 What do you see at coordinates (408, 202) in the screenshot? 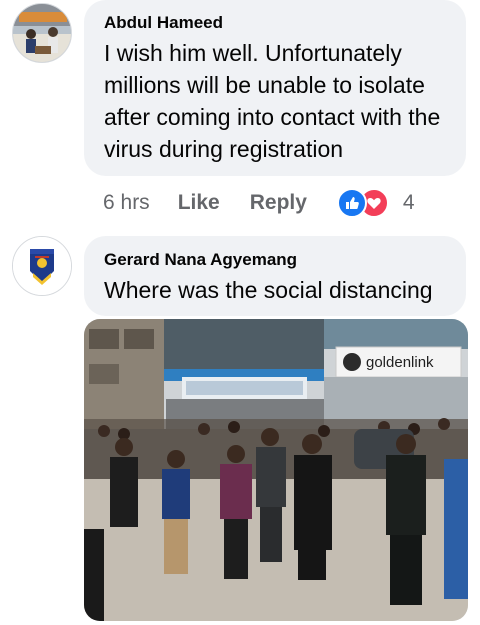
I see `reaction-count: 4` at bounding box center [408, 202].